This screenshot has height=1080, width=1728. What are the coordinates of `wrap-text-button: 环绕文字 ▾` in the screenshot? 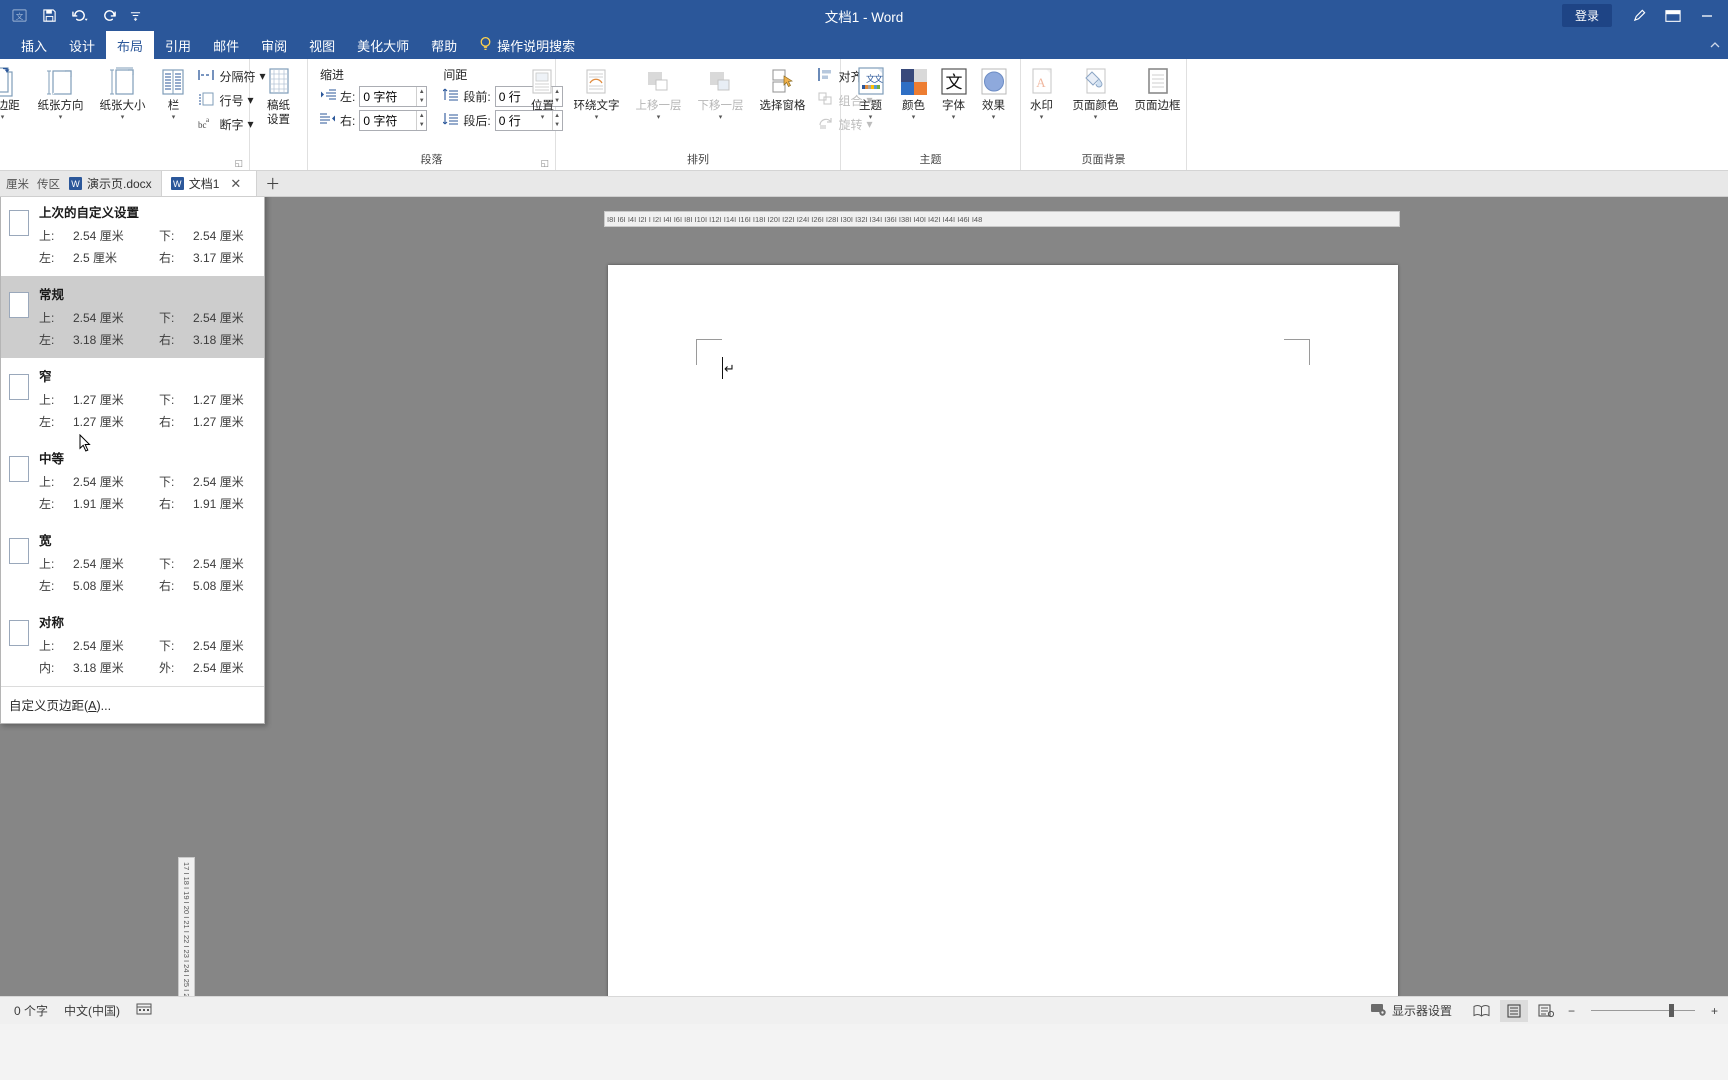 It's located at (596, 93).